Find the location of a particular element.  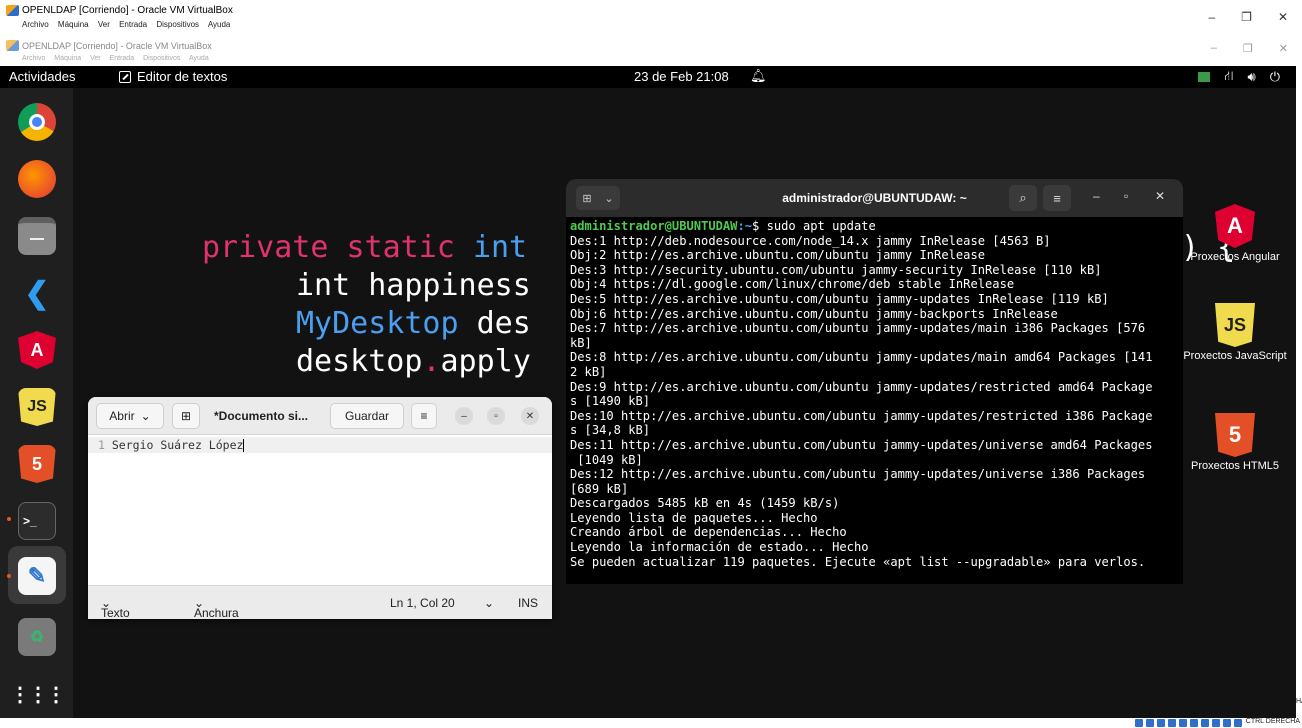

terminal-close-button: ✕ is located at coordinates (1160, 196).